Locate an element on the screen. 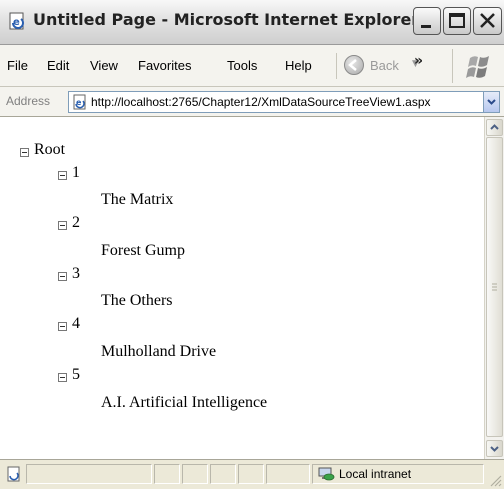 The height and width of the screenshot is (489, 504). menu-edit: Edit is located at coordinates (58, 65).